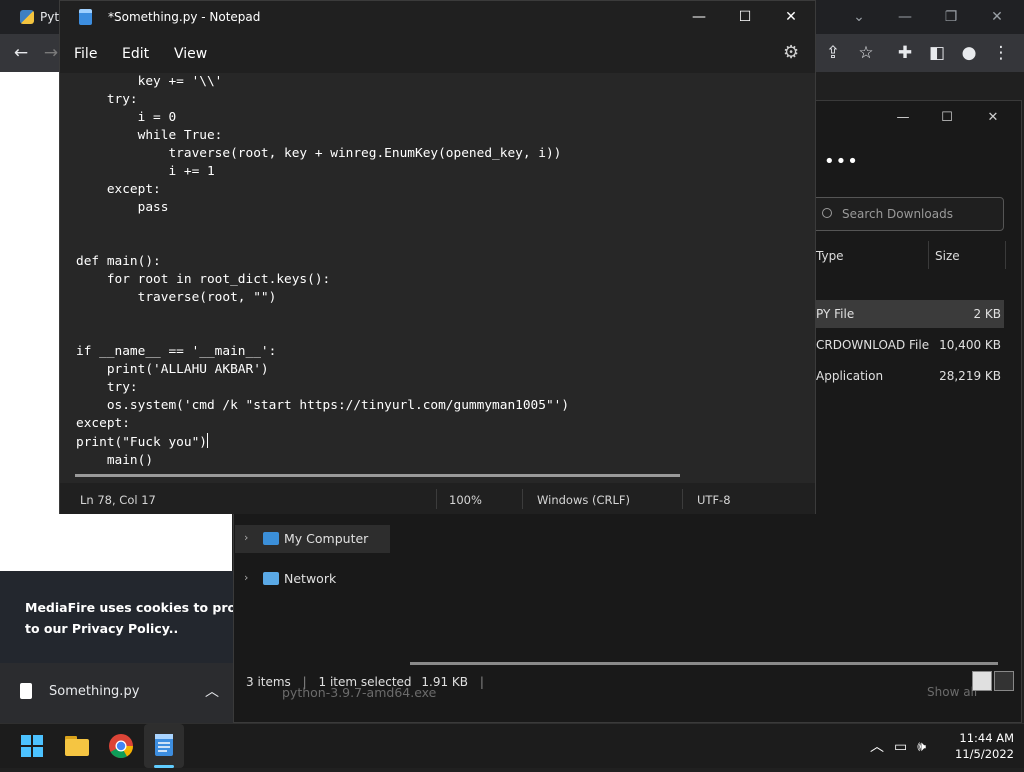 The image size is (1024, 772). I want to click on code-line: while True:, so click(149, 135).